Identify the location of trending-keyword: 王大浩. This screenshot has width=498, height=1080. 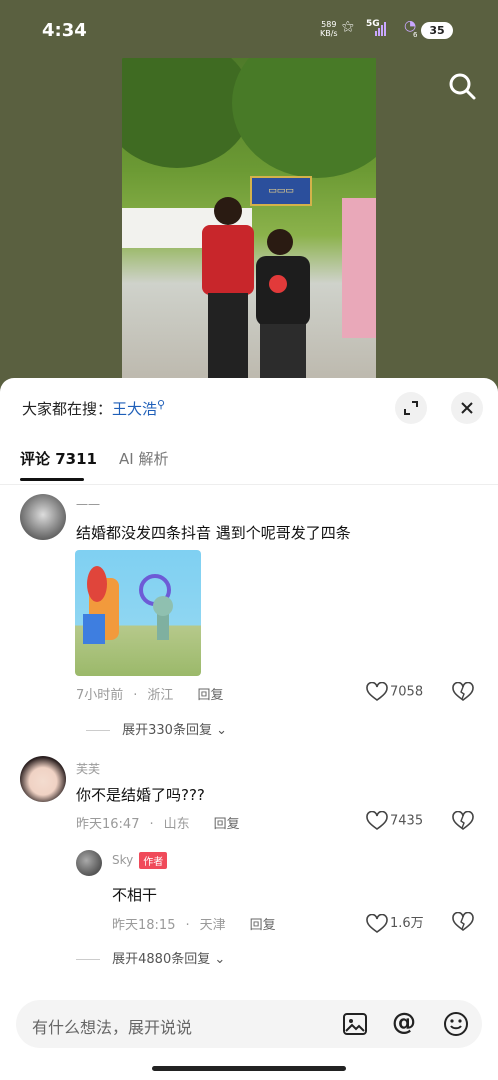
(134, 409).